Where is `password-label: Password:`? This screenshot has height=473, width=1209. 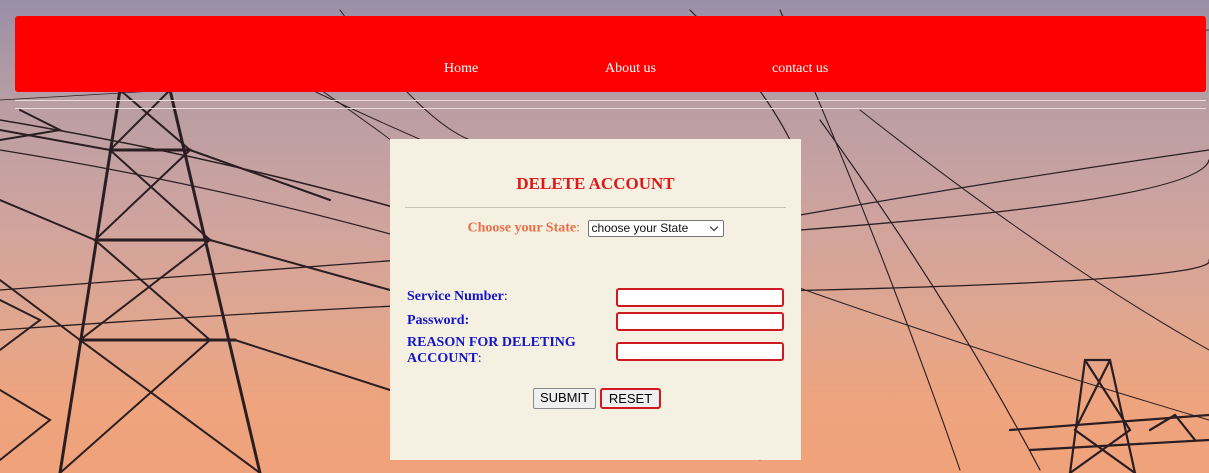
password-label: Password: is located at coordinates (438, 321).